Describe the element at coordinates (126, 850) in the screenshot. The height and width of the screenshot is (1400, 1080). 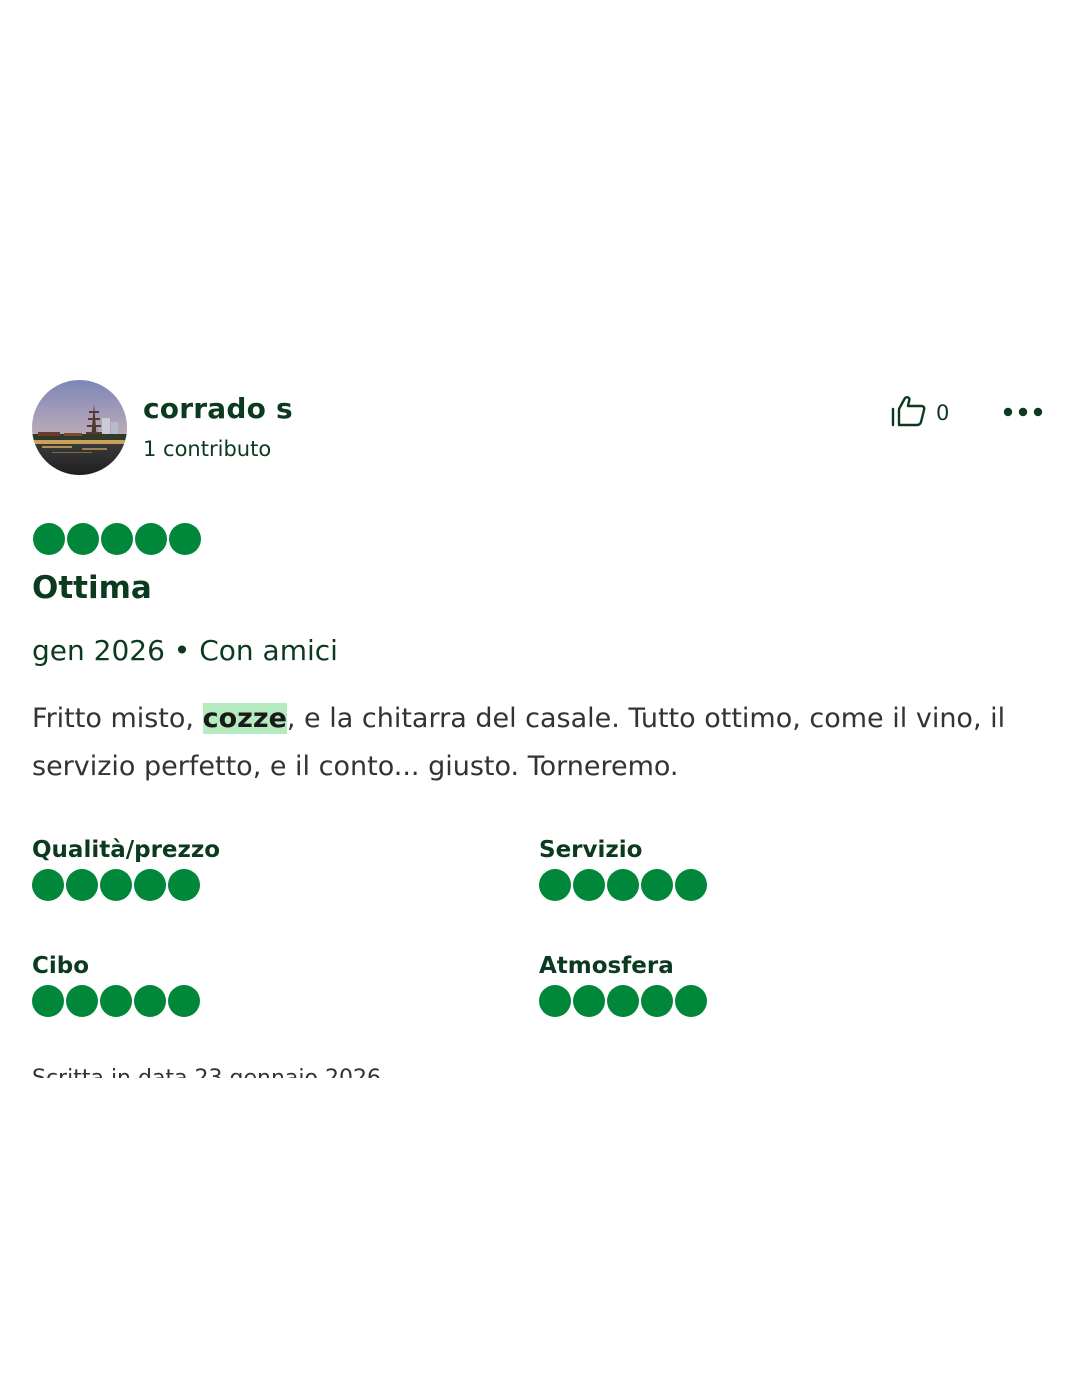
I see `subrating-label: Qualità/prezzo` at that location.